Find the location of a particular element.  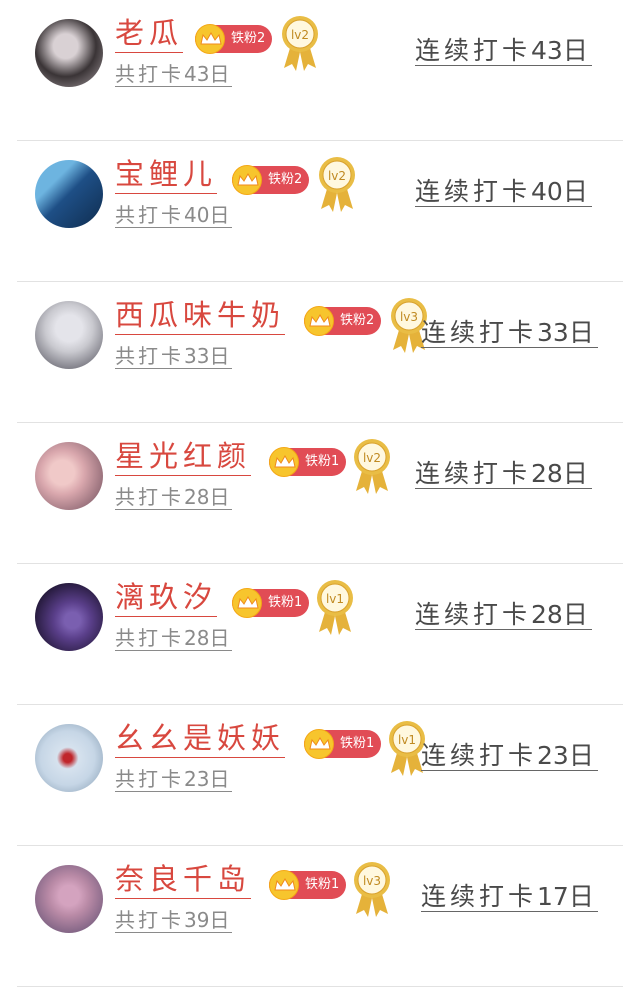

streak-checkin: 连续打卡43日 is located at coordinates (503, 51).